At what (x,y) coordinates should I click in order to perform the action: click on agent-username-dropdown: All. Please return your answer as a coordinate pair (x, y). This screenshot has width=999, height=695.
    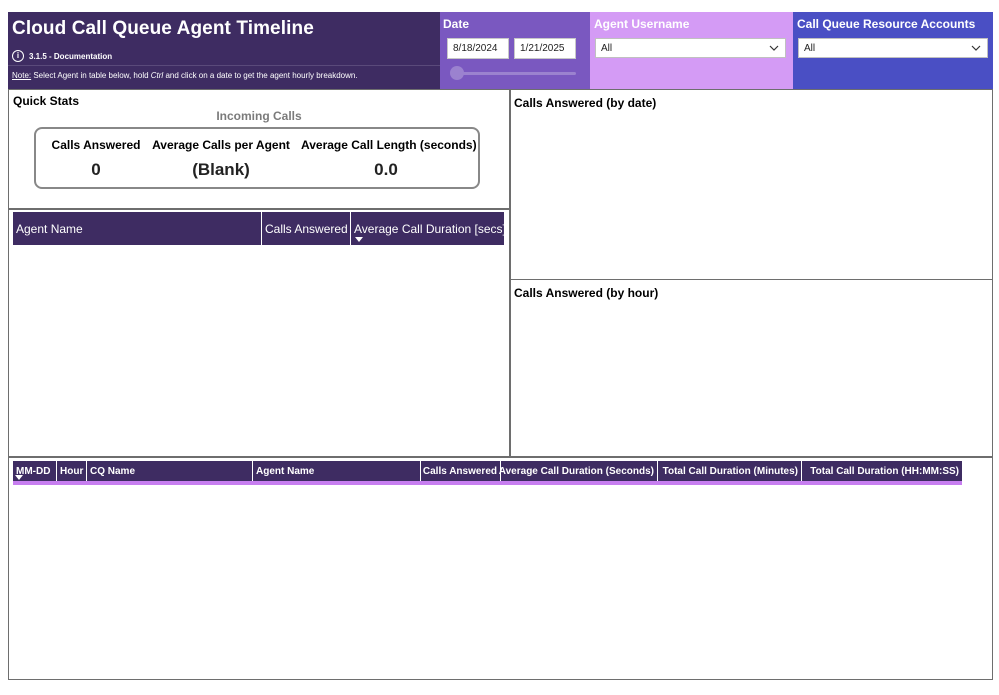
    Looking at the image, I should click on (690, 48).